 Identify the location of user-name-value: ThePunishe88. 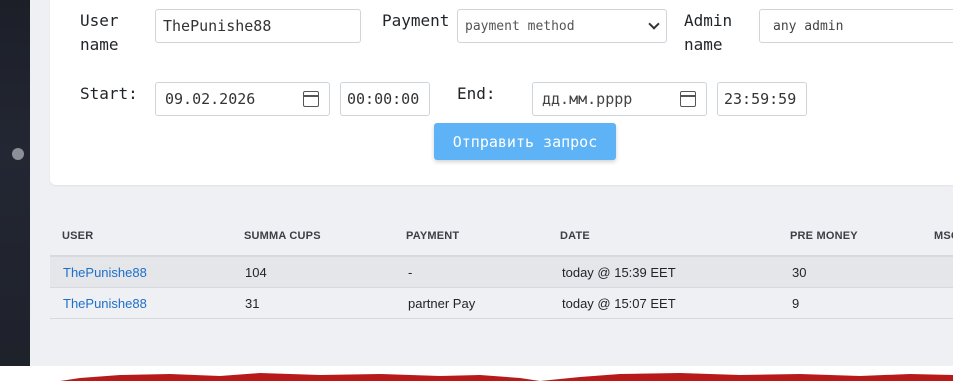
(217, 26).